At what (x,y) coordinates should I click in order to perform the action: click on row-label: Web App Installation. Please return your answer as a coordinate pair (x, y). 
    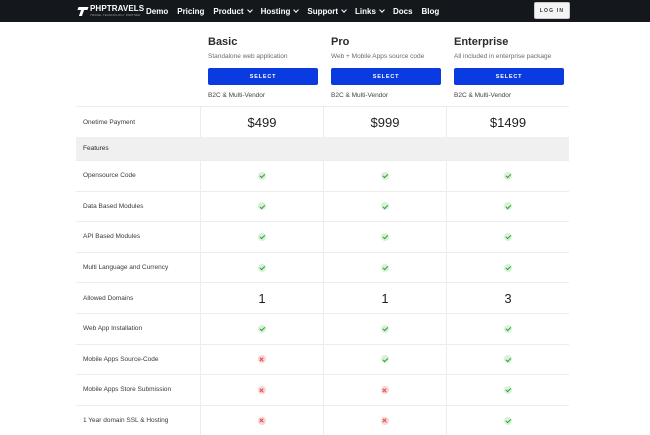
    Looking at the image, I should click on (113, 329).